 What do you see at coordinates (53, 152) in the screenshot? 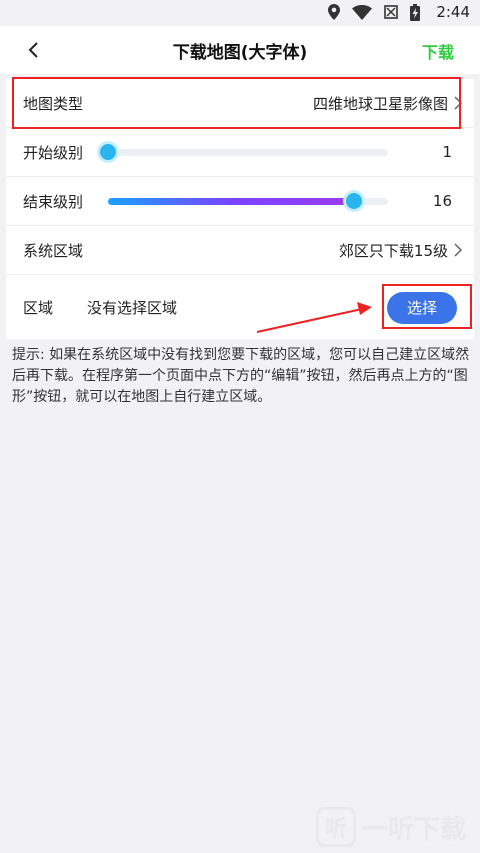
I see `start-level-label: 开始级别` at bounding box center [53, 152].